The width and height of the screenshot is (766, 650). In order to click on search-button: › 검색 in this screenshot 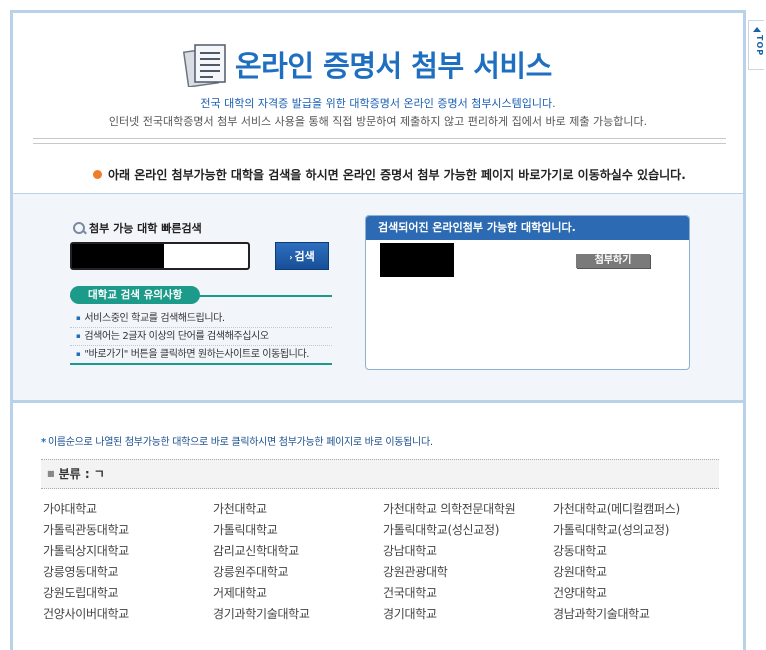, I will do `click(302, 256)`.